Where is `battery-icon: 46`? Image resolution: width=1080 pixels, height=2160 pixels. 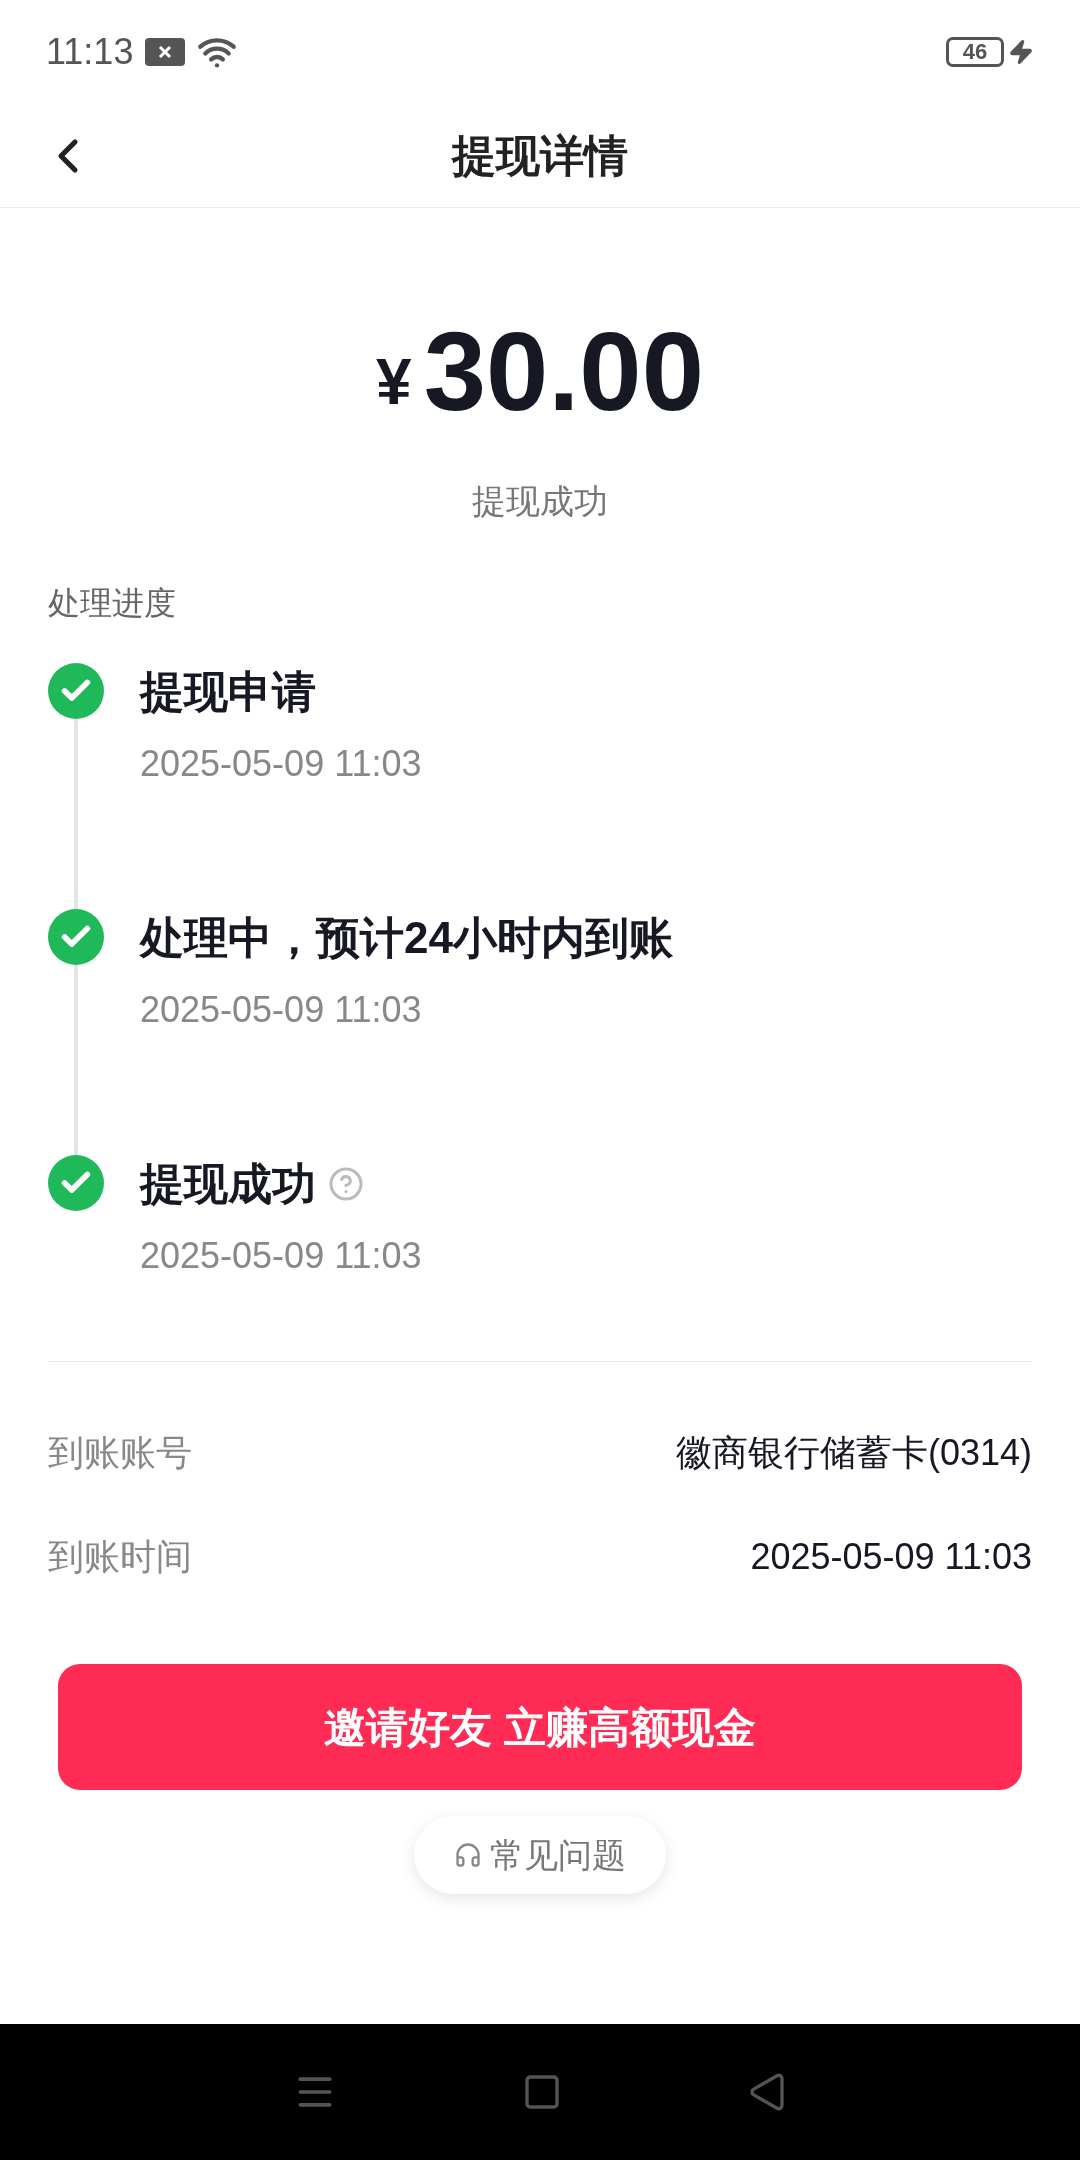
battery-icon: 46 is located at coordinates (975, 52).